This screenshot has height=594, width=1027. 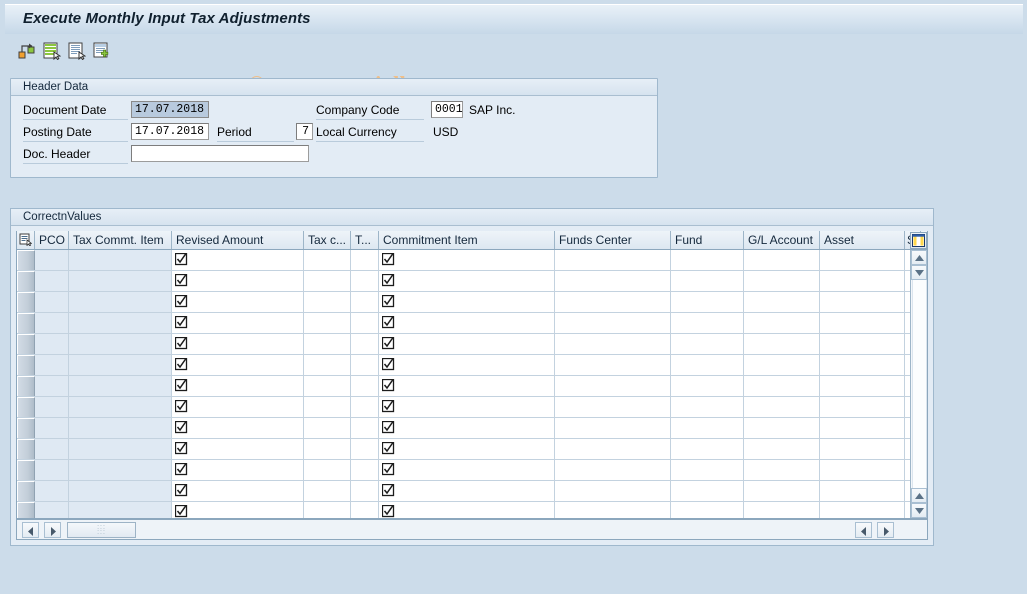 I want to click on grid-column-header-funds_ctr: Funds Center, so click(x=613, y=240).